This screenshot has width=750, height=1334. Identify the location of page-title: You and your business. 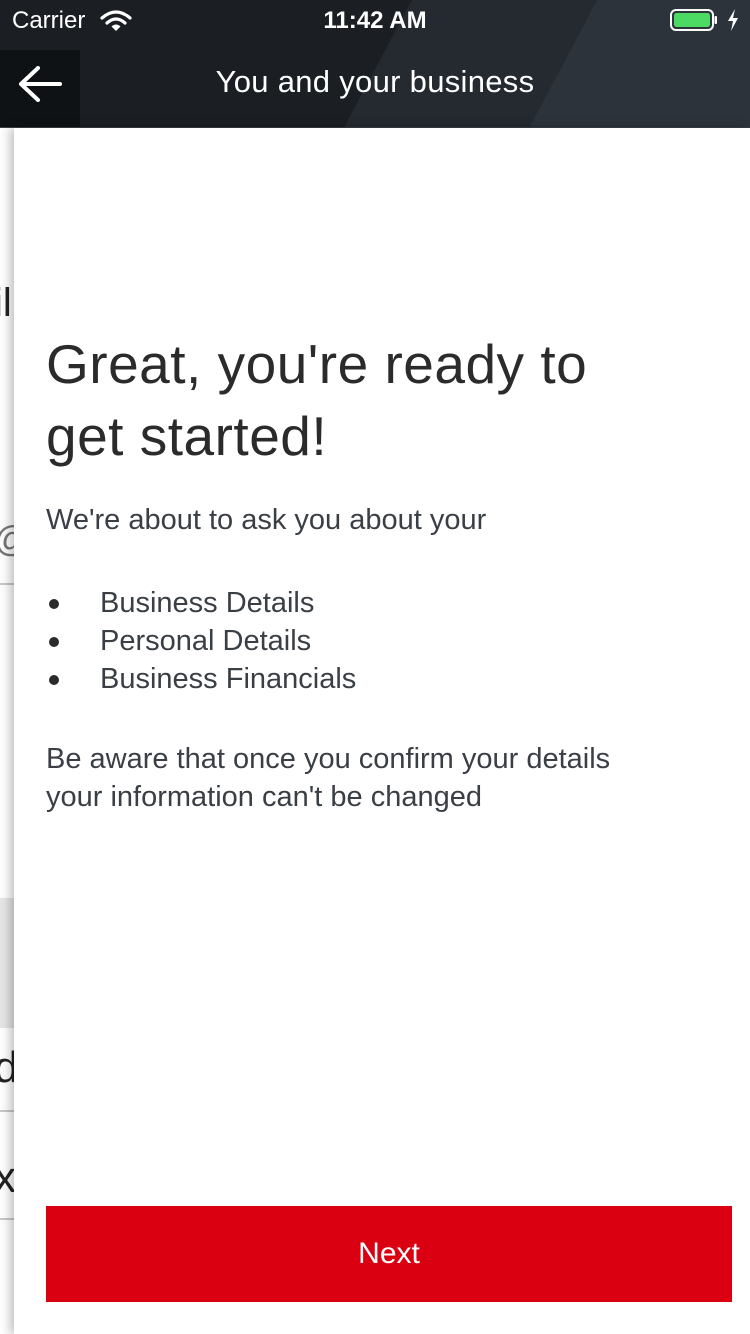
(375, 81).